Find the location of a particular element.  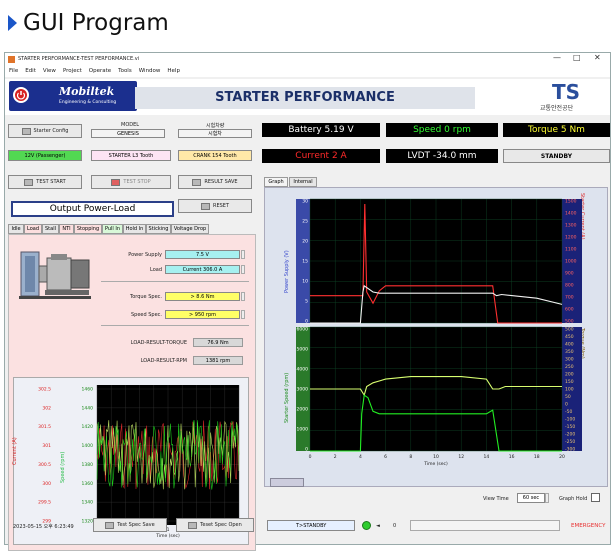

bottom-right-tick: 150 is located at coordinates (569, 382).